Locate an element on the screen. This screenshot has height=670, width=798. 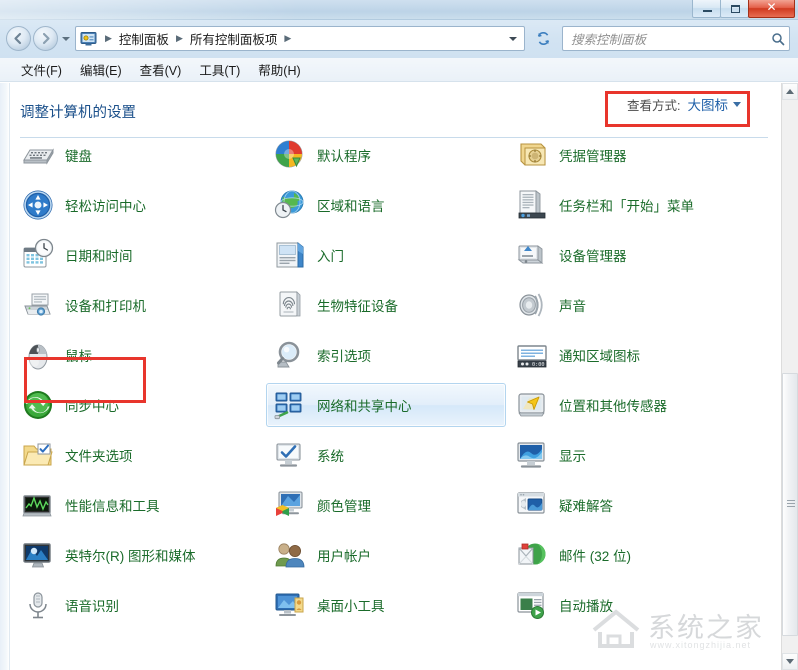
notification-area-icon: 0:00 is located at coordinates (532, 355).